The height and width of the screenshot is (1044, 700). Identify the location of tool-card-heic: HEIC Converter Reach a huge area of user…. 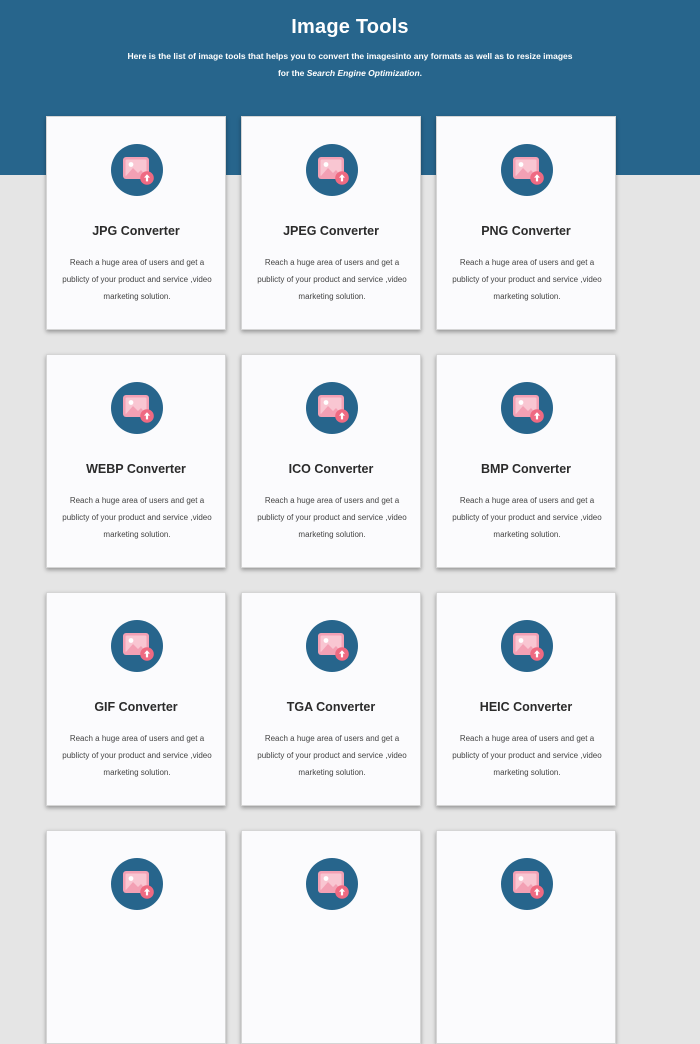
(526, 699).